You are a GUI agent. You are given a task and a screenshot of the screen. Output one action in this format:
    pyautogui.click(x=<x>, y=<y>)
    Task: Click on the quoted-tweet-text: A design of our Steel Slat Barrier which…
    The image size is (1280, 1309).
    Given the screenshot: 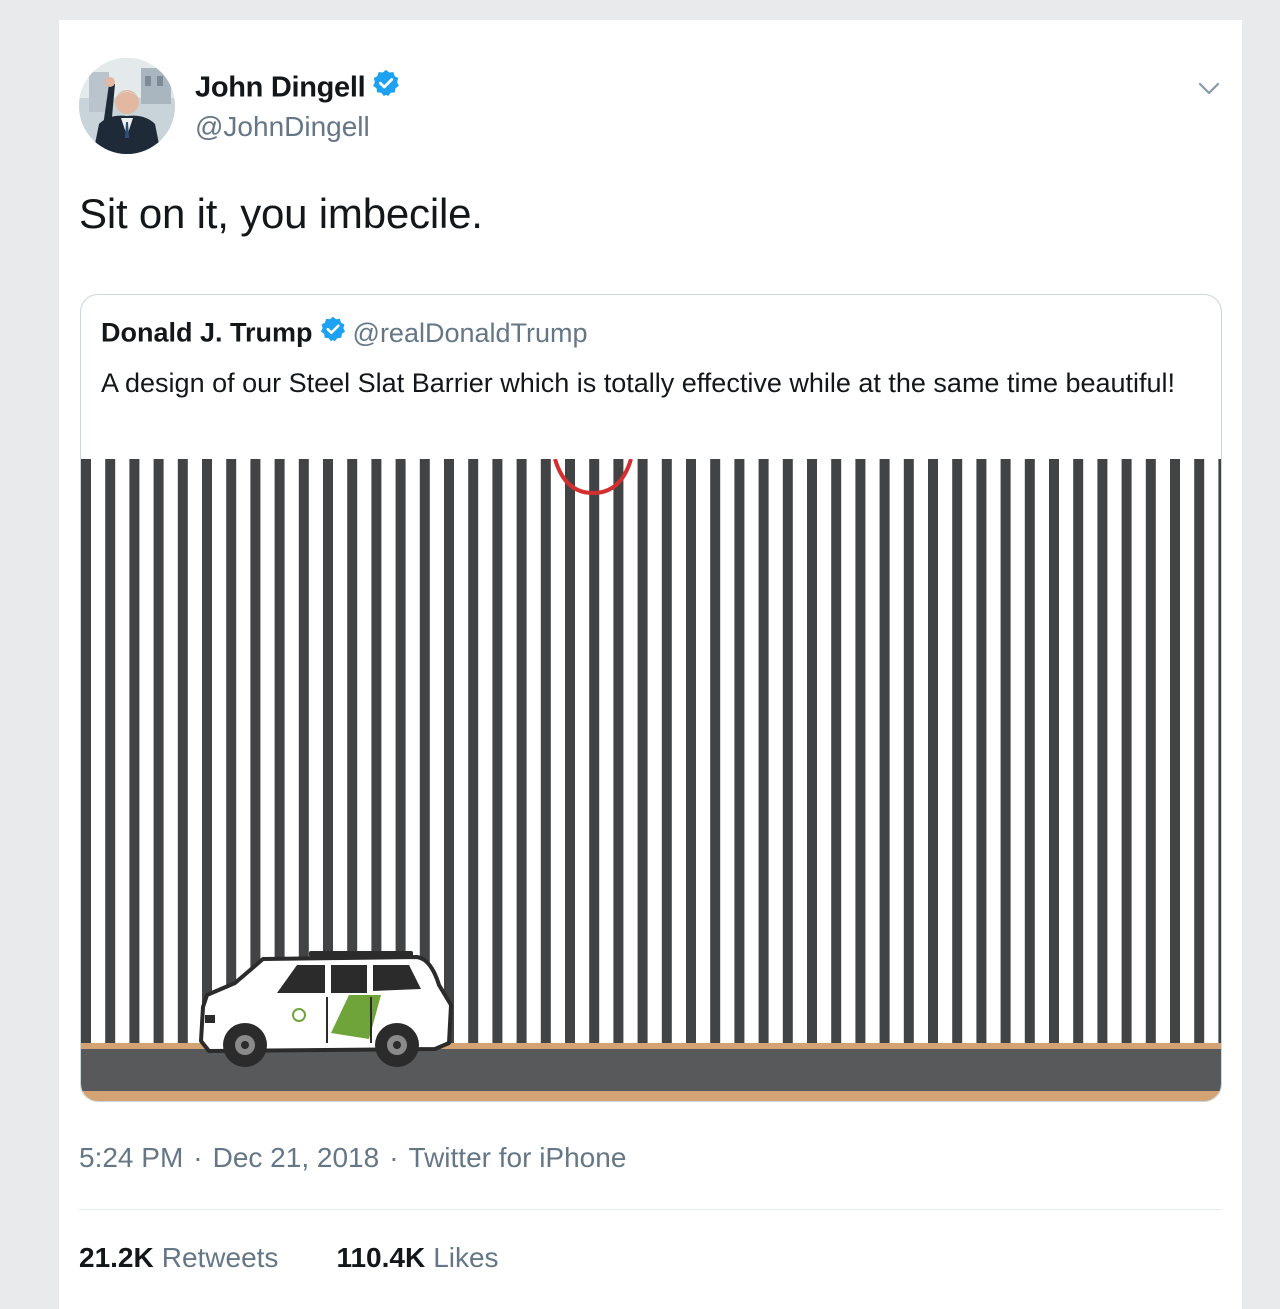 What is the action you would take?
    pyautogui.click(x=638, y=383)
    